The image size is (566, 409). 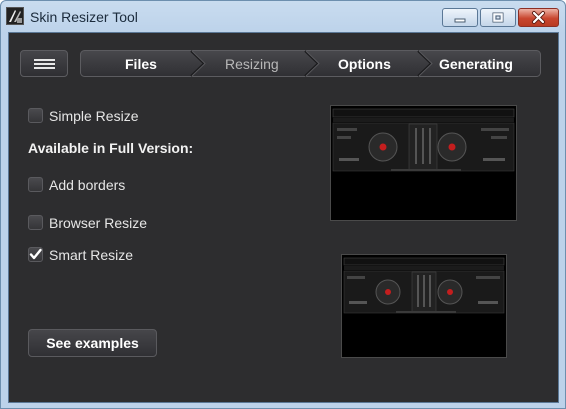 What do you see at coordinates (87, 185) in the screenshot?
I see `add-borders-label: Add borders` at bounding box center [87, 185].